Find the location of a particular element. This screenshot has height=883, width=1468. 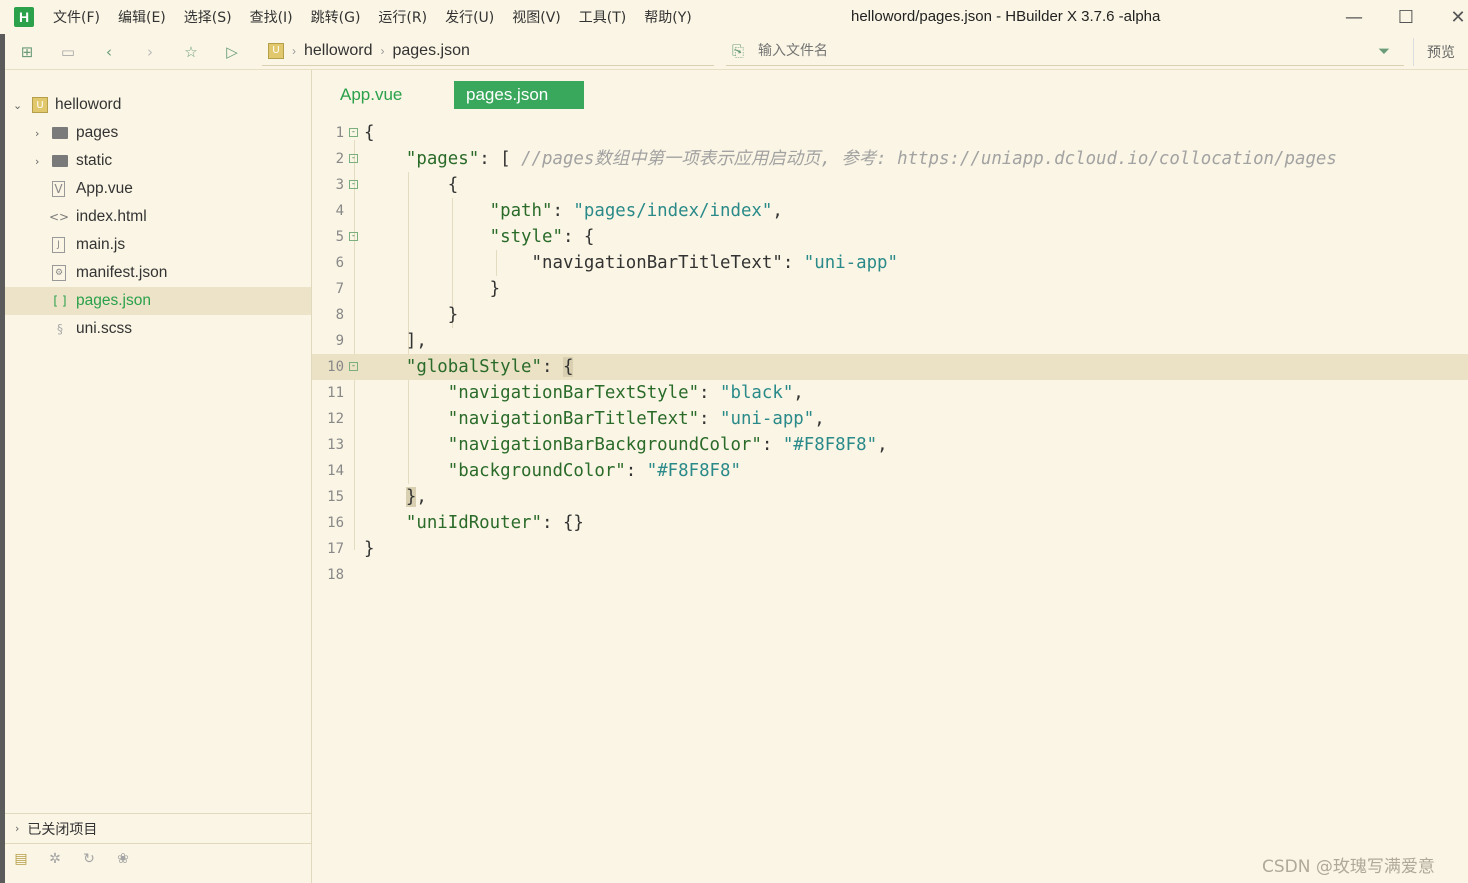

close-button: ✕ is located at coordinates (1455, 17).